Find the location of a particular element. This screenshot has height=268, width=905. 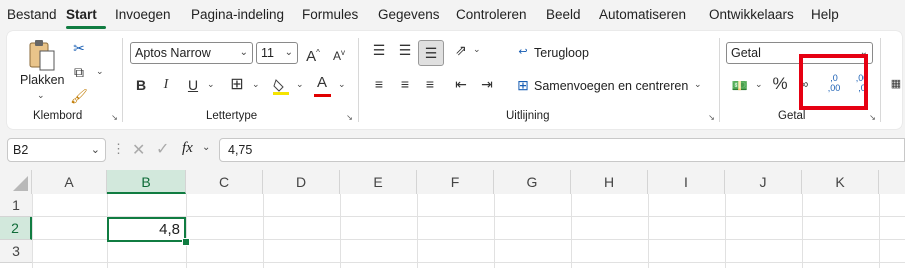

underline-button: U is located at coordinates (193, 85).